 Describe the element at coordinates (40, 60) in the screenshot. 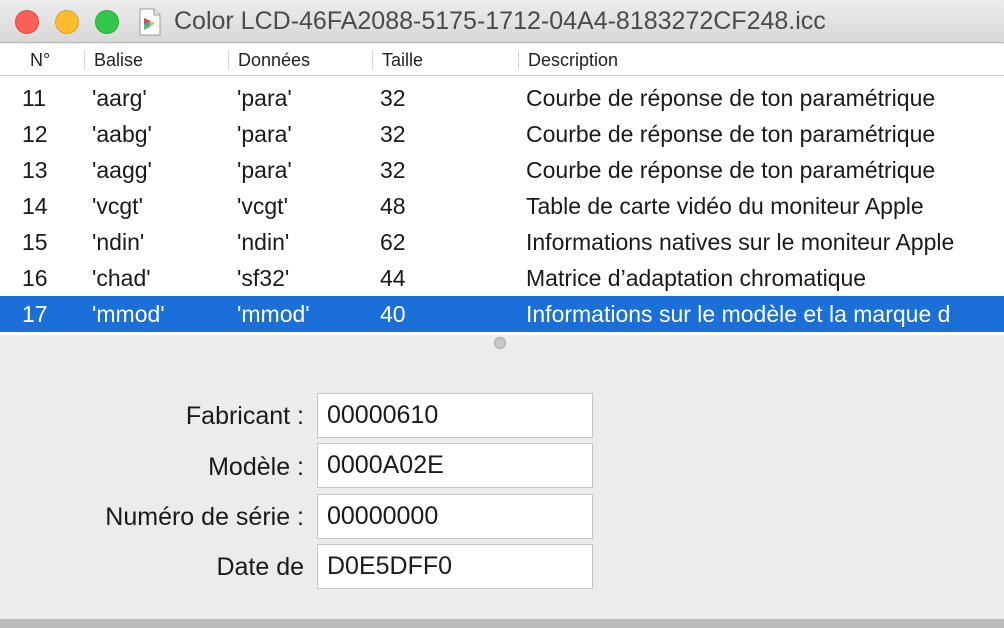

I see `column-header-number: N°` at that location.